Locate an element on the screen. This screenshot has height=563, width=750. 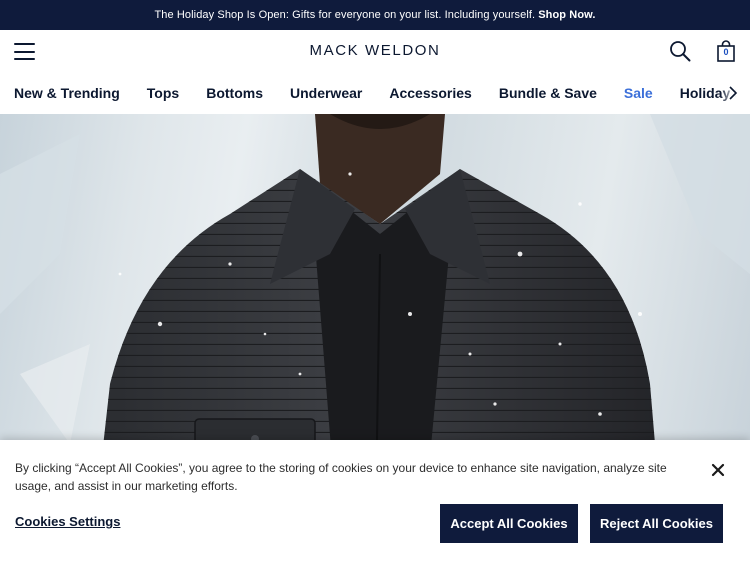
shopping-bag-icon: 0 is located at coordinates (726, 52).